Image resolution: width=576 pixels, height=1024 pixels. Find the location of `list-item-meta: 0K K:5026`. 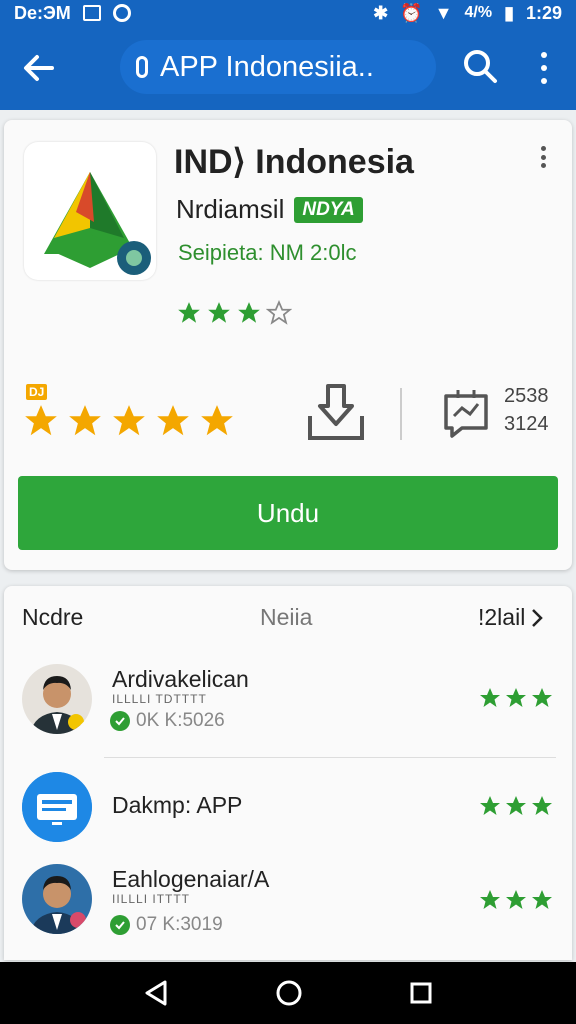

list-item-meta: 0K K:5026 is located at coordinates (167, 721).